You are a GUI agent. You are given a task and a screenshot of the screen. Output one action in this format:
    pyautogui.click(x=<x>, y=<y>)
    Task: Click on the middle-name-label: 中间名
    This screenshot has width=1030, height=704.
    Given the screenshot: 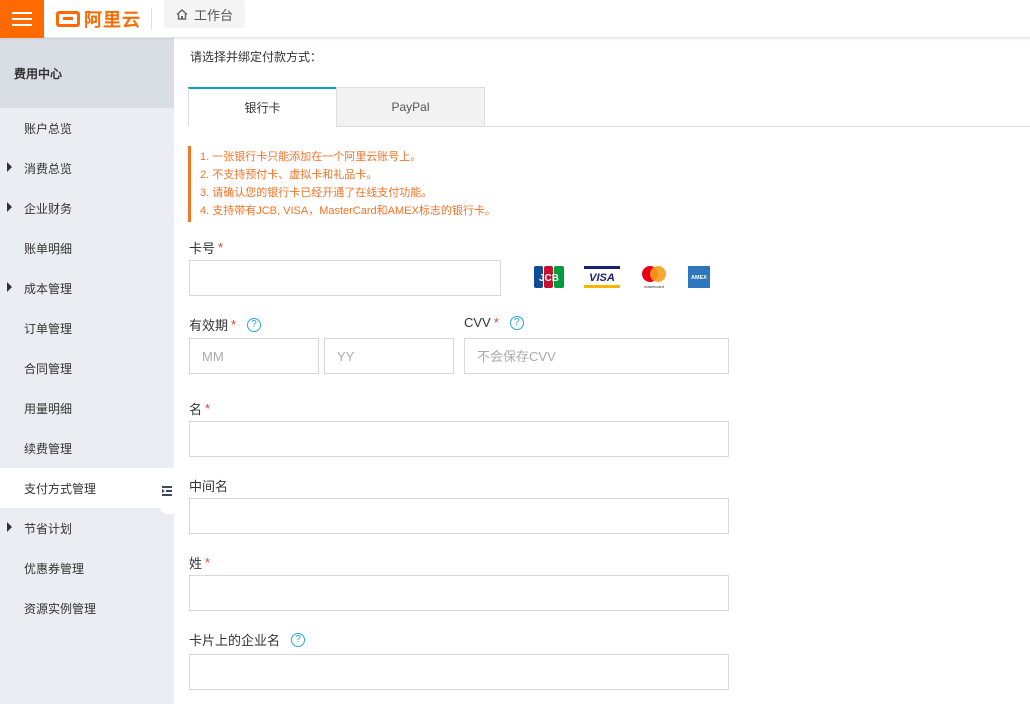 What is the action you would take?
    pyautogui.click(x=208, y=485)
    